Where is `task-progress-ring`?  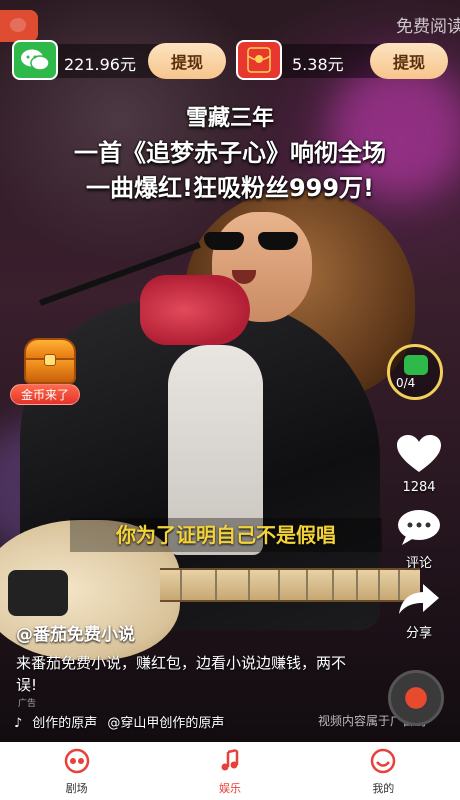 task-progress-ring is located at coordinates (415, 372).